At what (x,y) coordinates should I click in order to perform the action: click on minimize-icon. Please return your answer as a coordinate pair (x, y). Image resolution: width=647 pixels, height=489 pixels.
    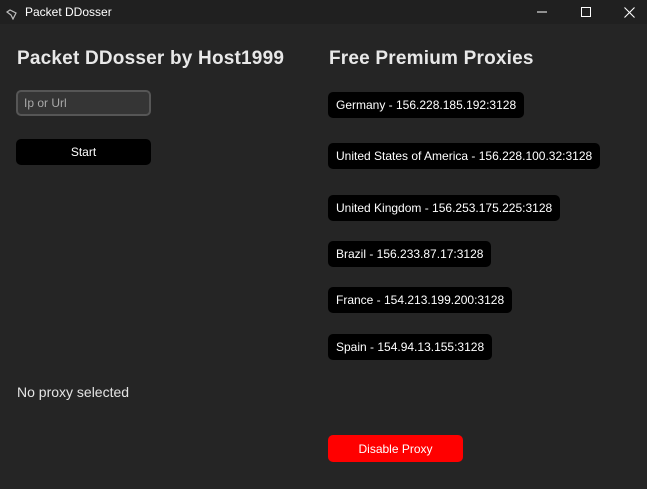
    Looking at the image, I should click on (542, 12).